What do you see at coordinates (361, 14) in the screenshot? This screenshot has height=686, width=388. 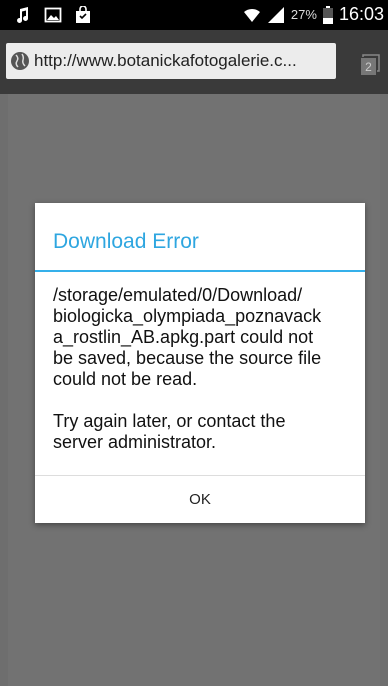 I see `clock: 16:03` at bounding box center [361, 14].